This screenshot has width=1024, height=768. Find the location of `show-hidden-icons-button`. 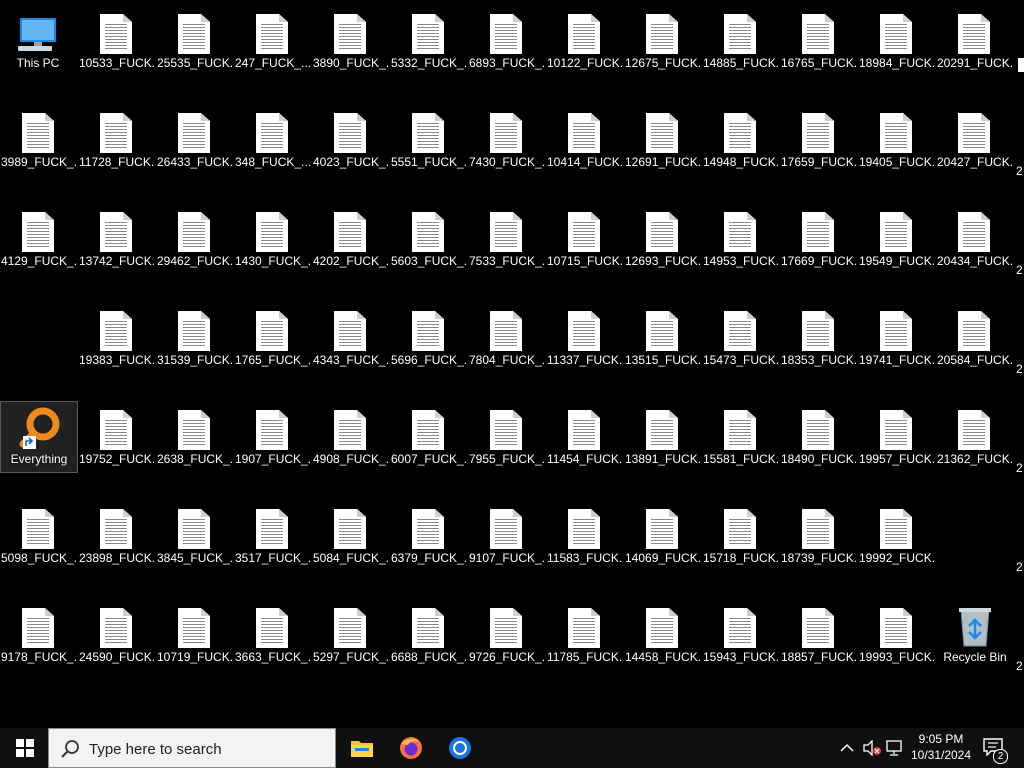

show-hidden-icons-button is located at coordinates (847, 748).